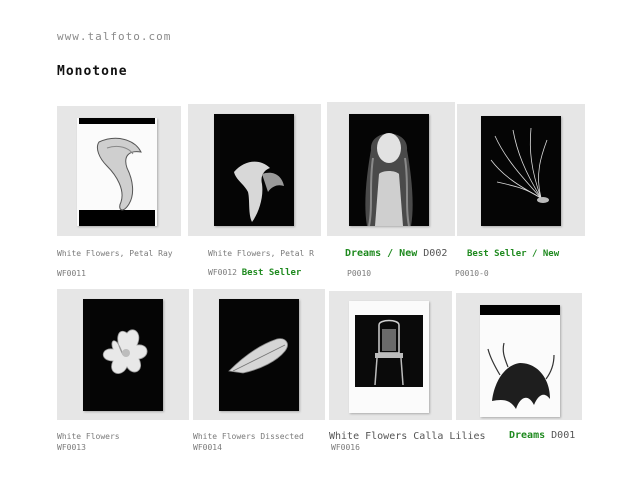 Image resolution: width=640 pixels, height=494 pixels. I want to click on product-image-wf0012, so click(254, 170).